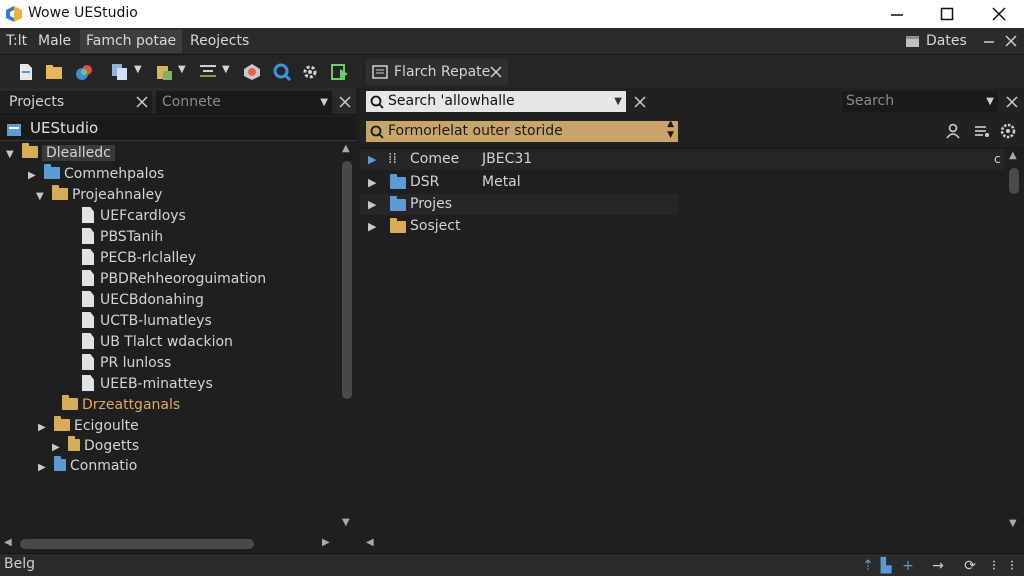 Image resolution: width=1024 pixels, height=576 pixels. Describe the element at coordinates (95, 446) in the screenshot. I see `tree-item-dogetts: ▶ Dogetts` at that location.